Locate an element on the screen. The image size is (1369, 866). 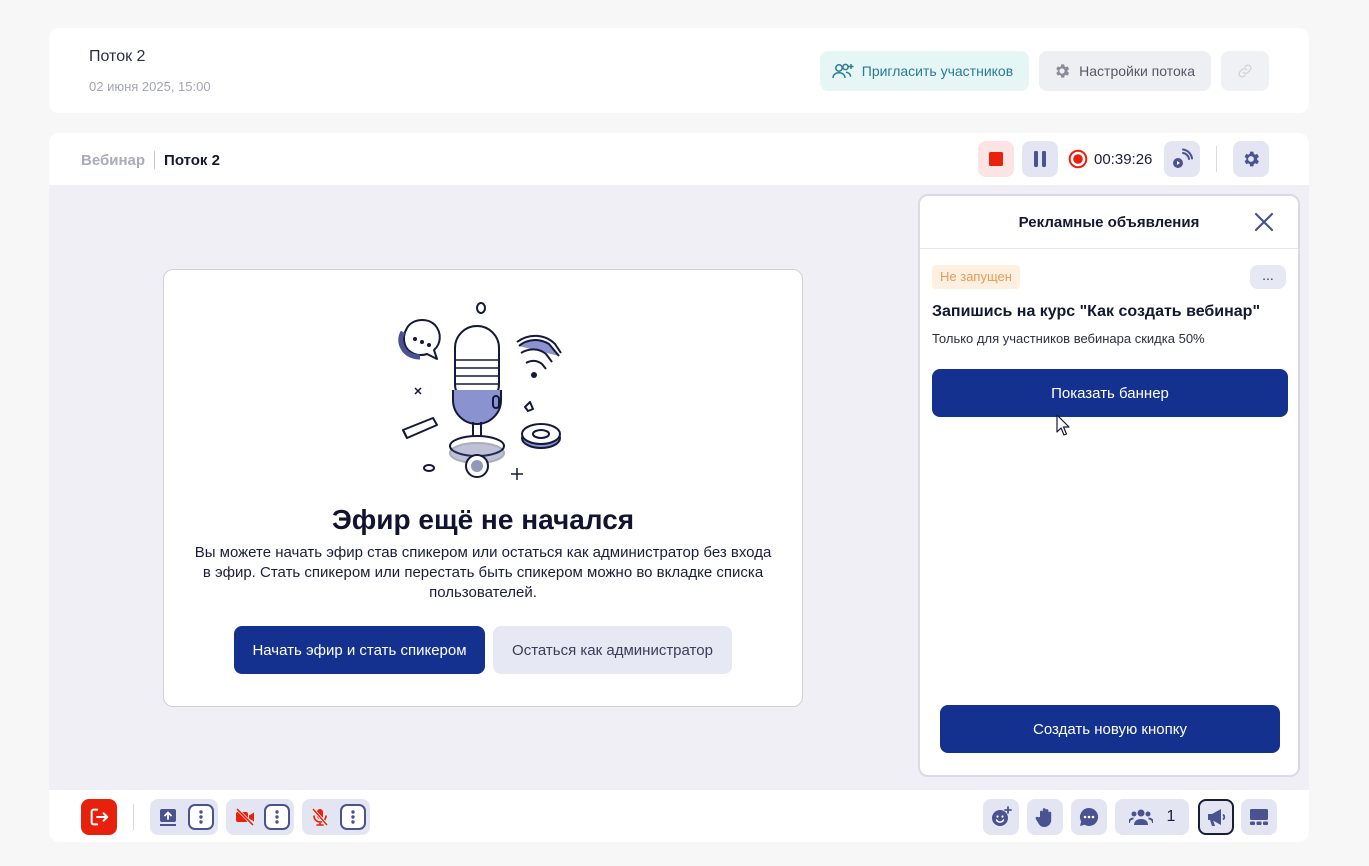
microphone-illustration is located at coordinates (480, 391).